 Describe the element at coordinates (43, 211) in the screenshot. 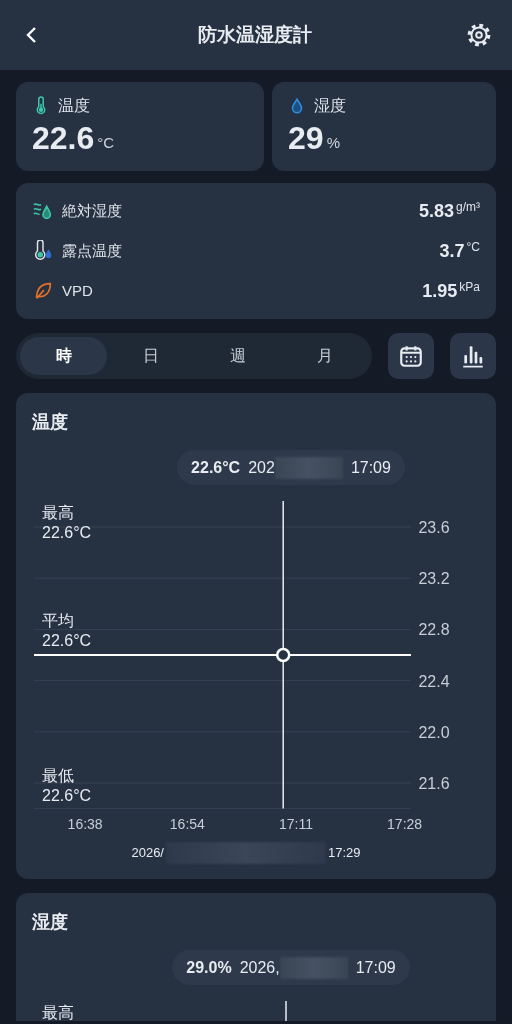

I see `waves-drop-icon` at that location.